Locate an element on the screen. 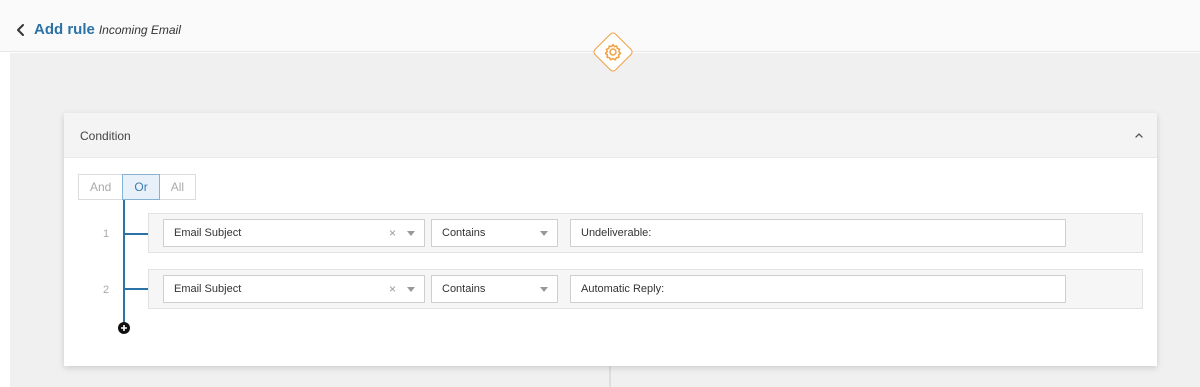 The image size is (1200, 387). chevron-up-icon is located at coordinates (1139, 135).